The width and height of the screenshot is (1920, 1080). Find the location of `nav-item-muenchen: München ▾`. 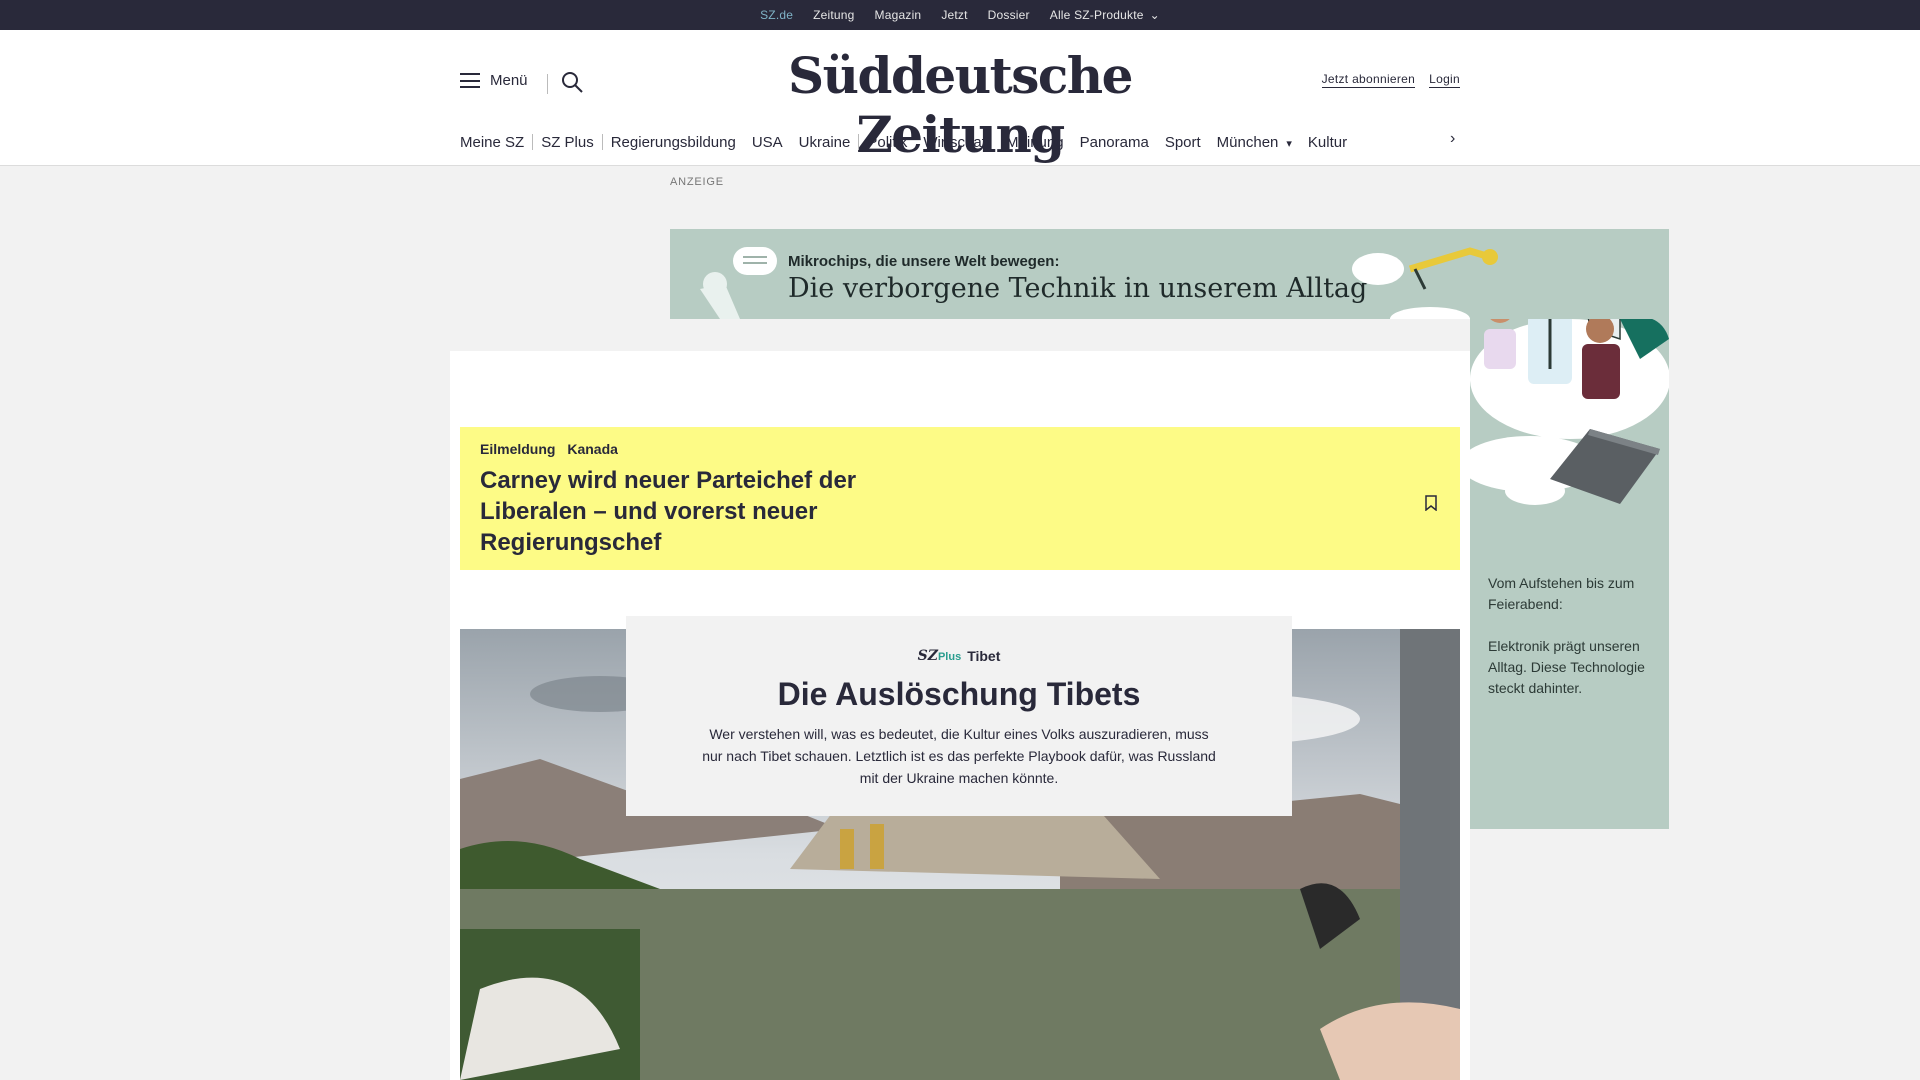

nav-item-muenchen: München ▾ is located at coordinates (1254, 142).